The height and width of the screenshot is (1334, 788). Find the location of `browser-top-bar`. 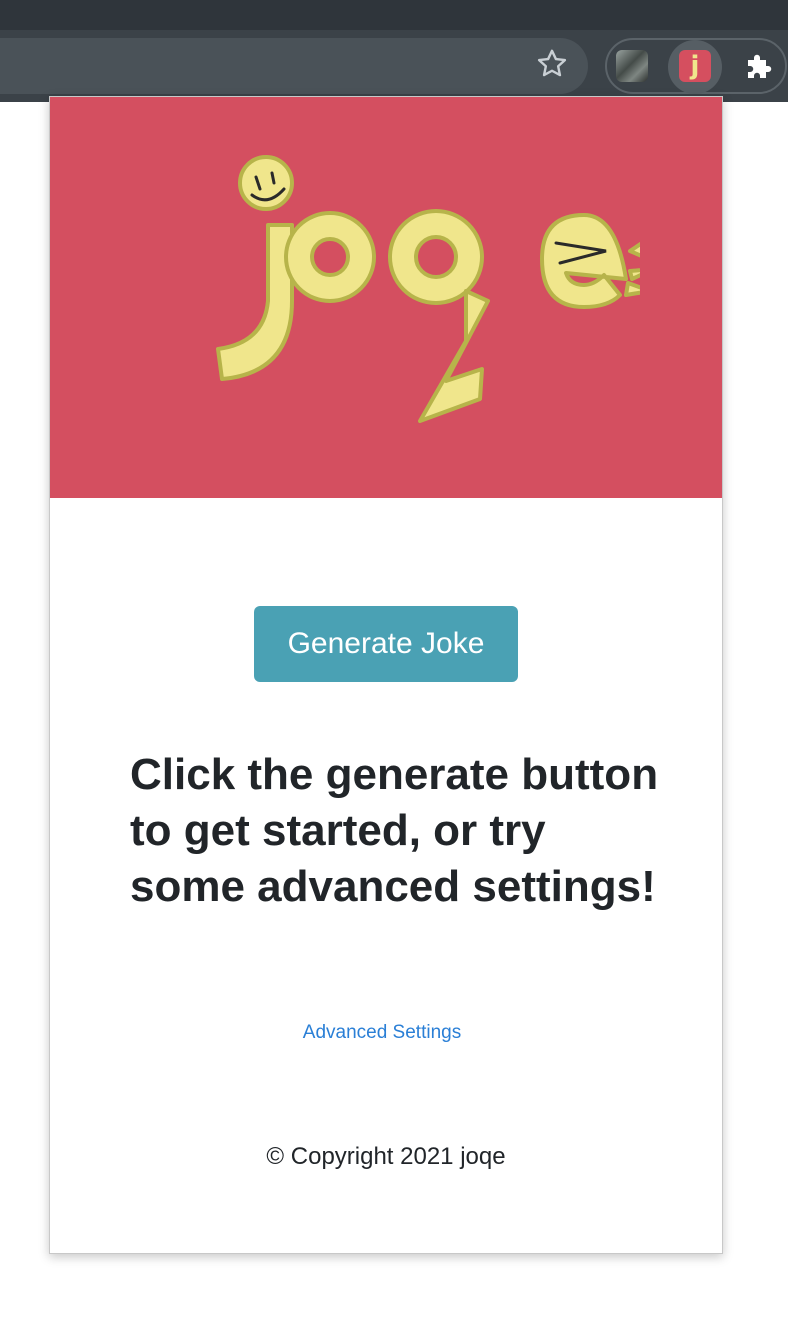

browser-top-bar is located at coordinates (394, 15).